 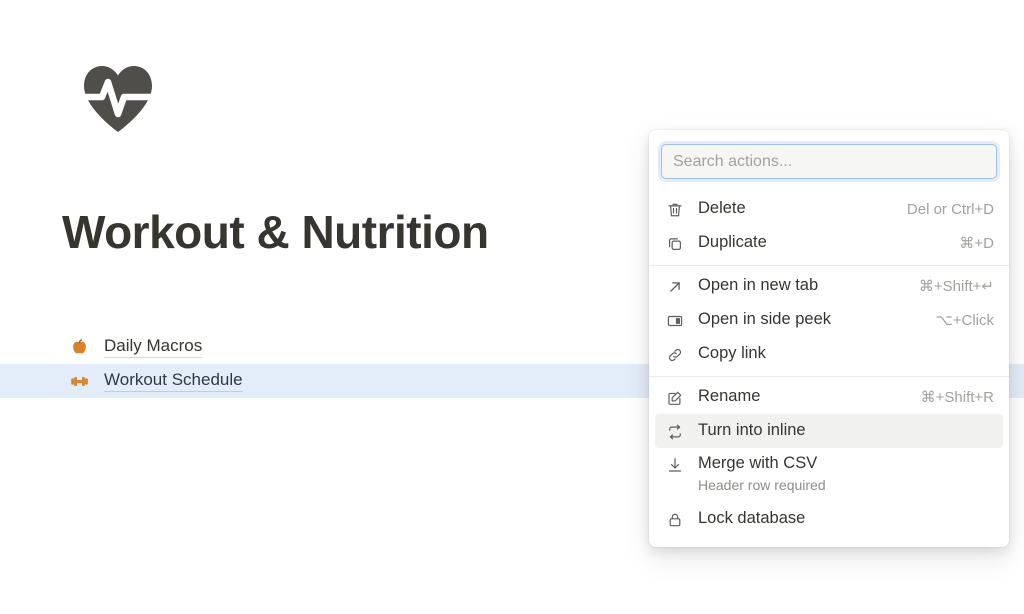 What do you see at coordinates (822, 243) in the screenshot?
I see `menu-item-texts: Duplicate` at bounding box center [822, 243].